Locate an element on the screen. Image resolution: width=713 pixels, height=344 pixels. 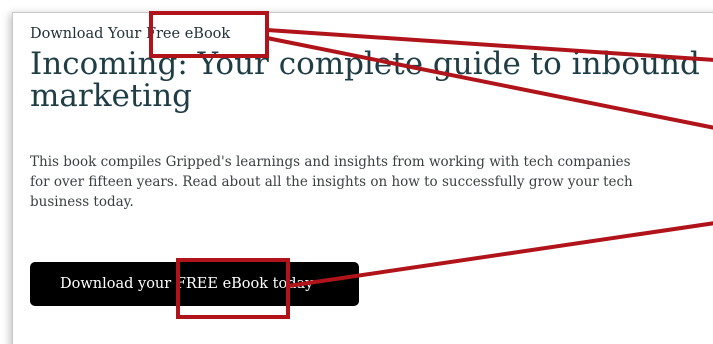
download-ebook-button: Download your FREE eBook today is located at coordinates (194, 284).